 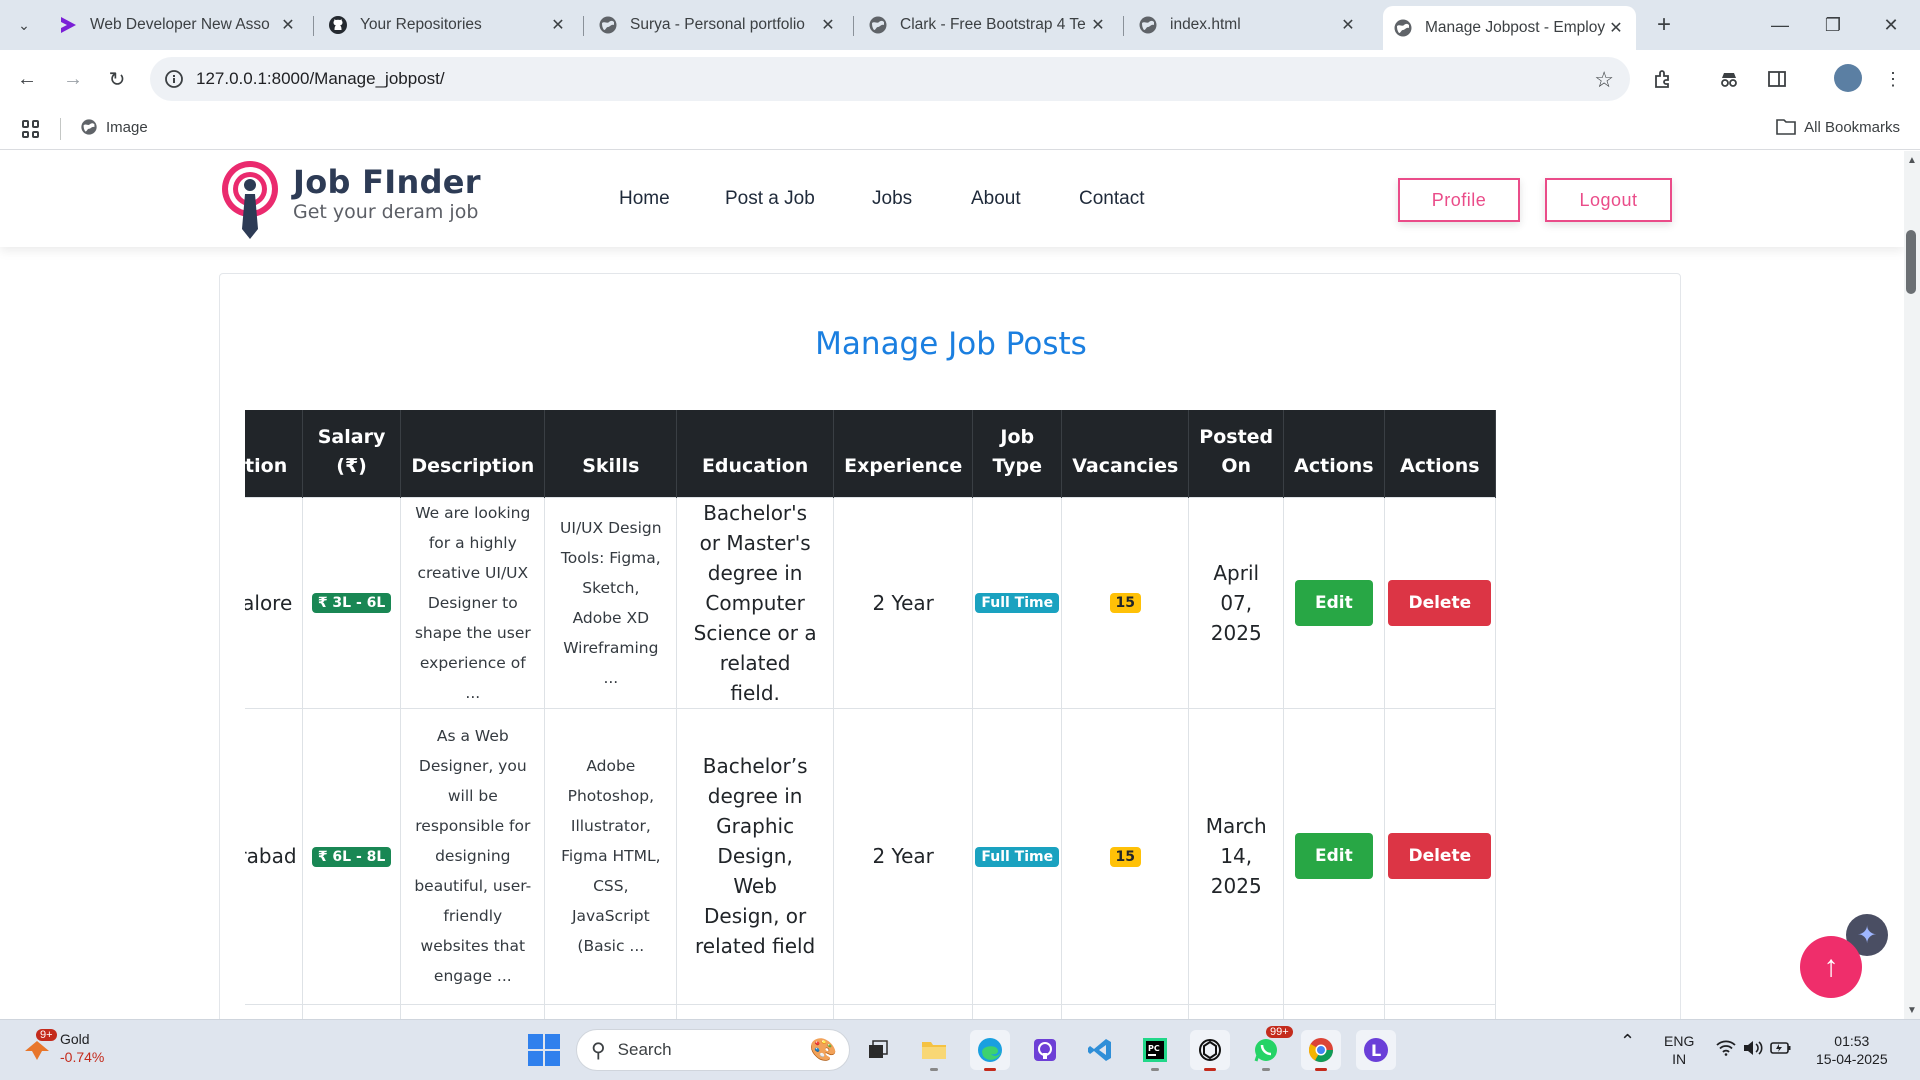 What do you see at coordinates (1236, 453) in the screenshot?
I see `column-header: Posted On` at bounding box center [1236, 453].